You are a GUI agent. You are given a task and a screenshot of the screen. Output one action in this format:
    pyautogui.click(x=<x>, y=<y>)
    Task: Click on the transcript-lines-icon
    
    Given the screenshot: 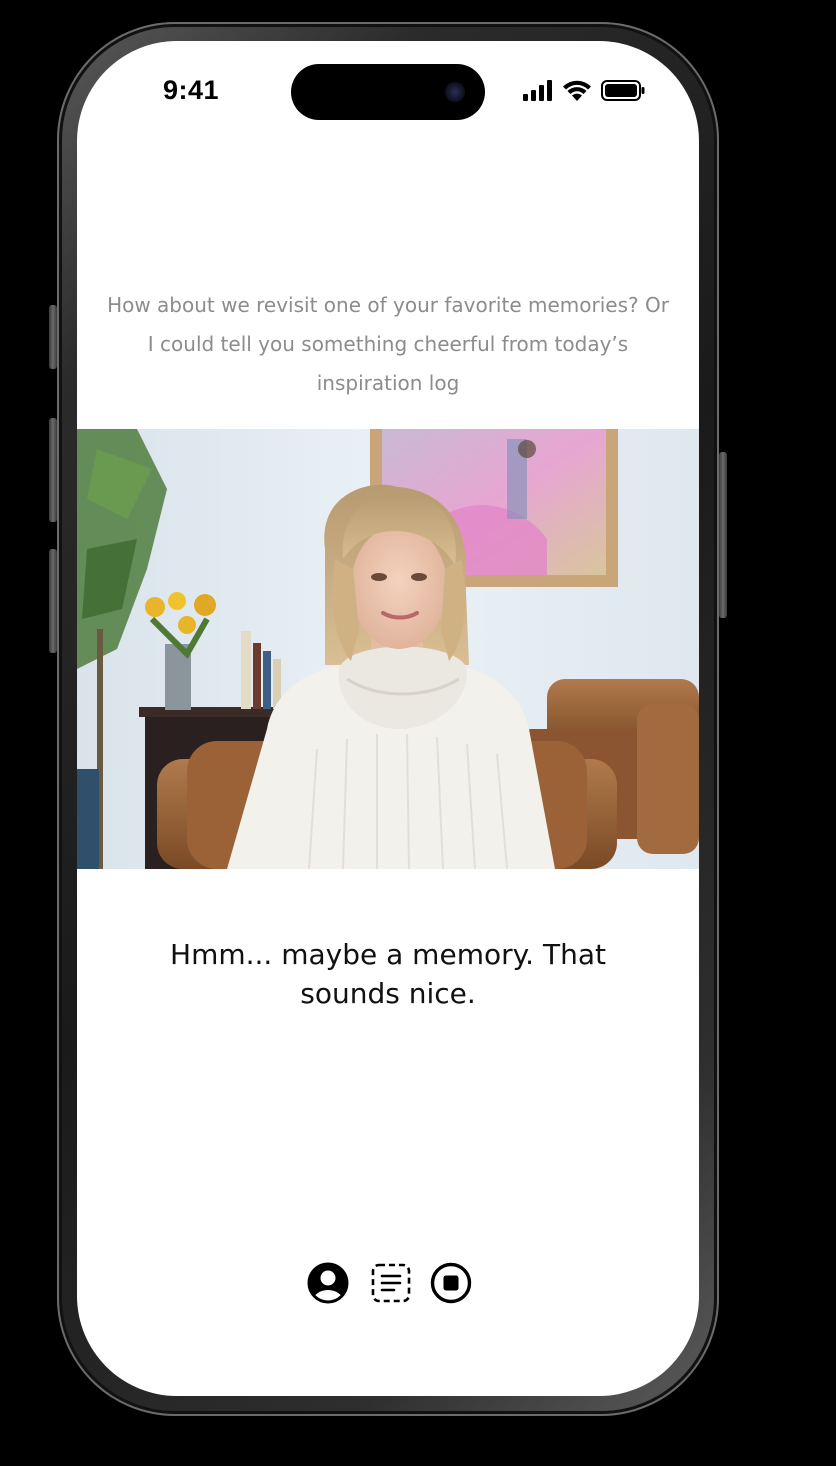 What is the action you would take?
    pyautogui.click(x=391, y=1283)
    